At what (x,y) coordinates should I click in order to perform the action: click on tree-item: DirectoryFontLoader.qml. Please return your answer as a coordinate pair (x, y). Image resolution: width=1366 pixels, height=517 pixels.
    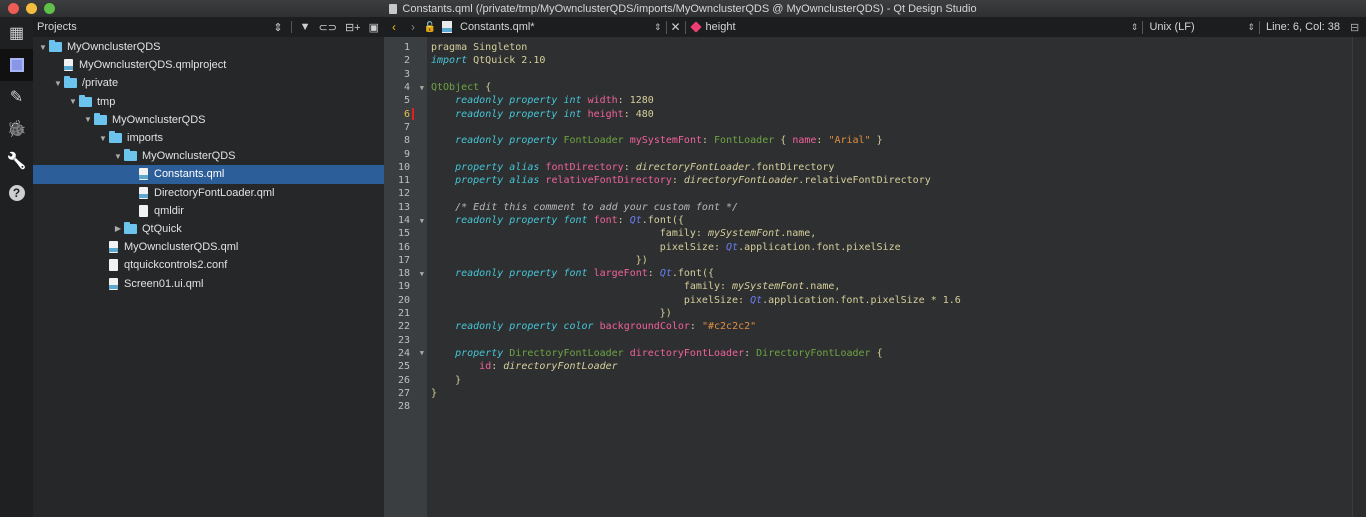
    Looking at the image, I should click on (208, 193).